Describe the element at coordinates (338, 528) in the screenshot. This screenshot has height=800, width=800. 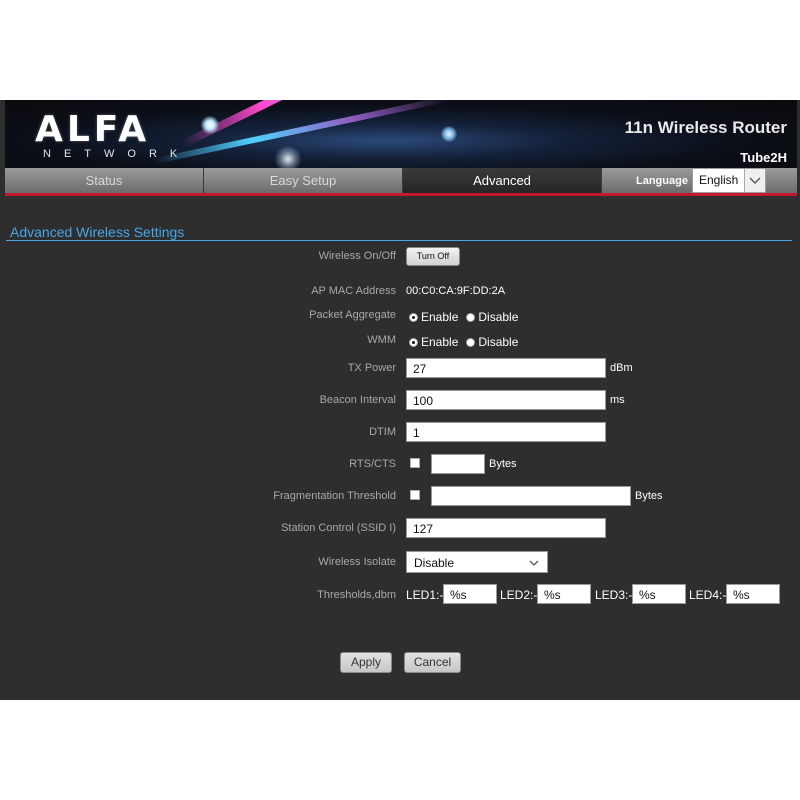
I see `station-control-label: Station Control (SSID I)` at that location.